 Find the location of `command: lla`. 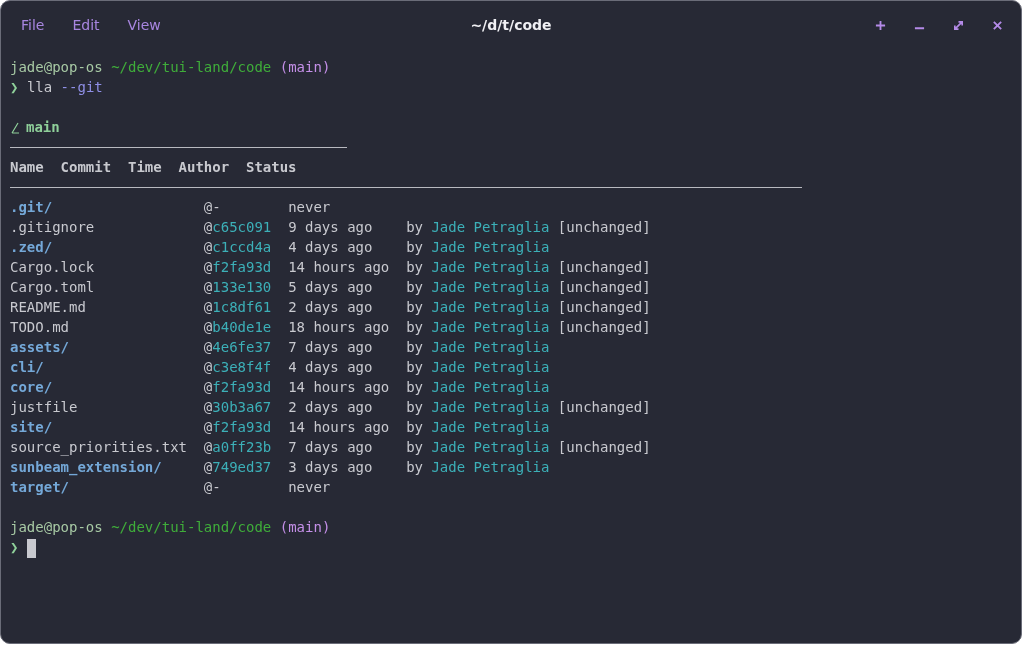

command: lla is located at coordinates (39, 87).